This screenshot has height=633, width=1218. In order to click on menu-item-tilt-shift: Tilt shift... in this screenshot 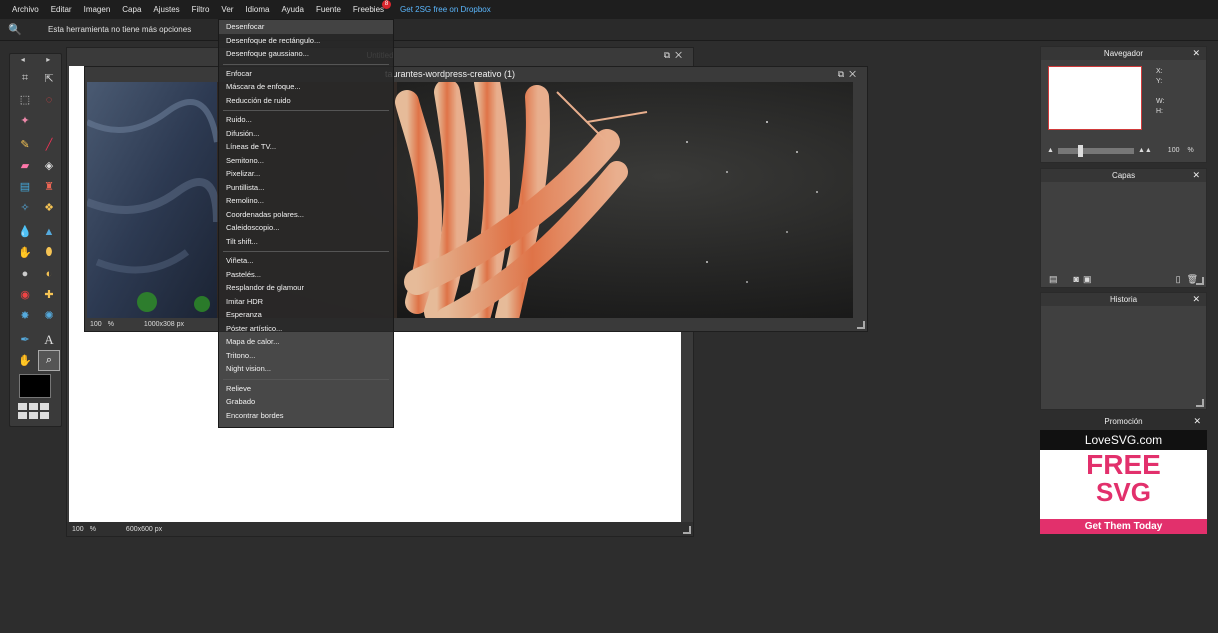, I will do `click(306, 242)`.